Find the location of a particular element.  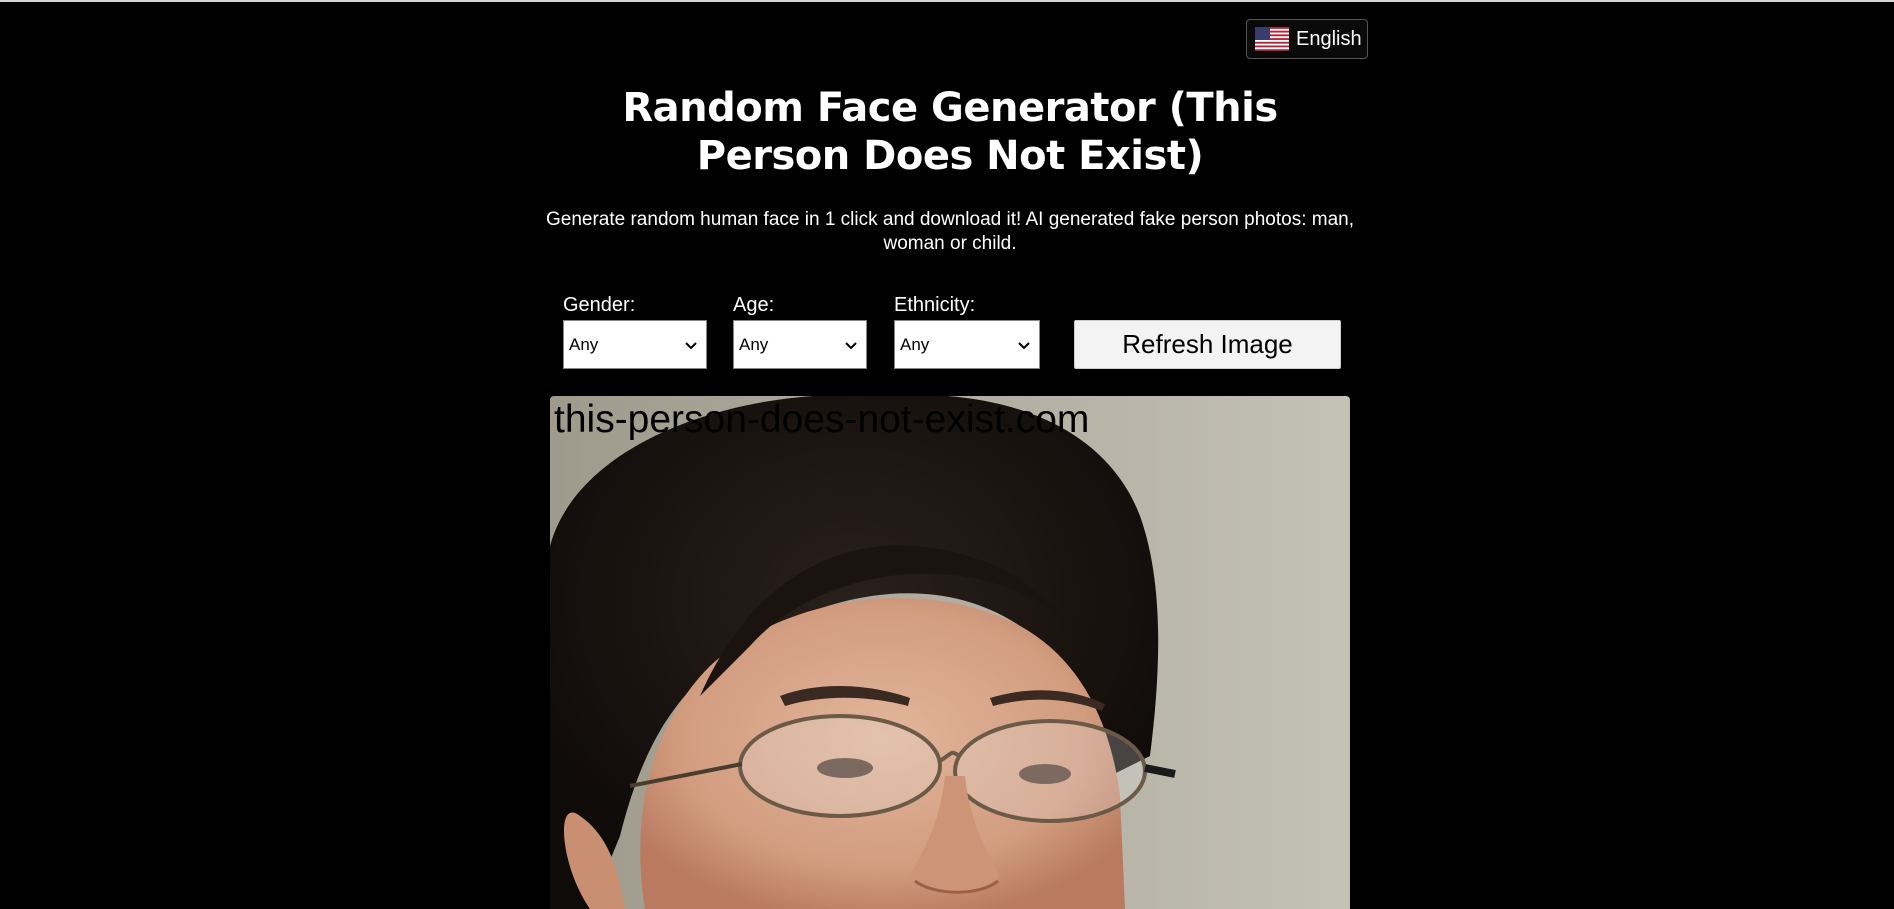

gender-label: Gender: is located at coordinates (599, 305).